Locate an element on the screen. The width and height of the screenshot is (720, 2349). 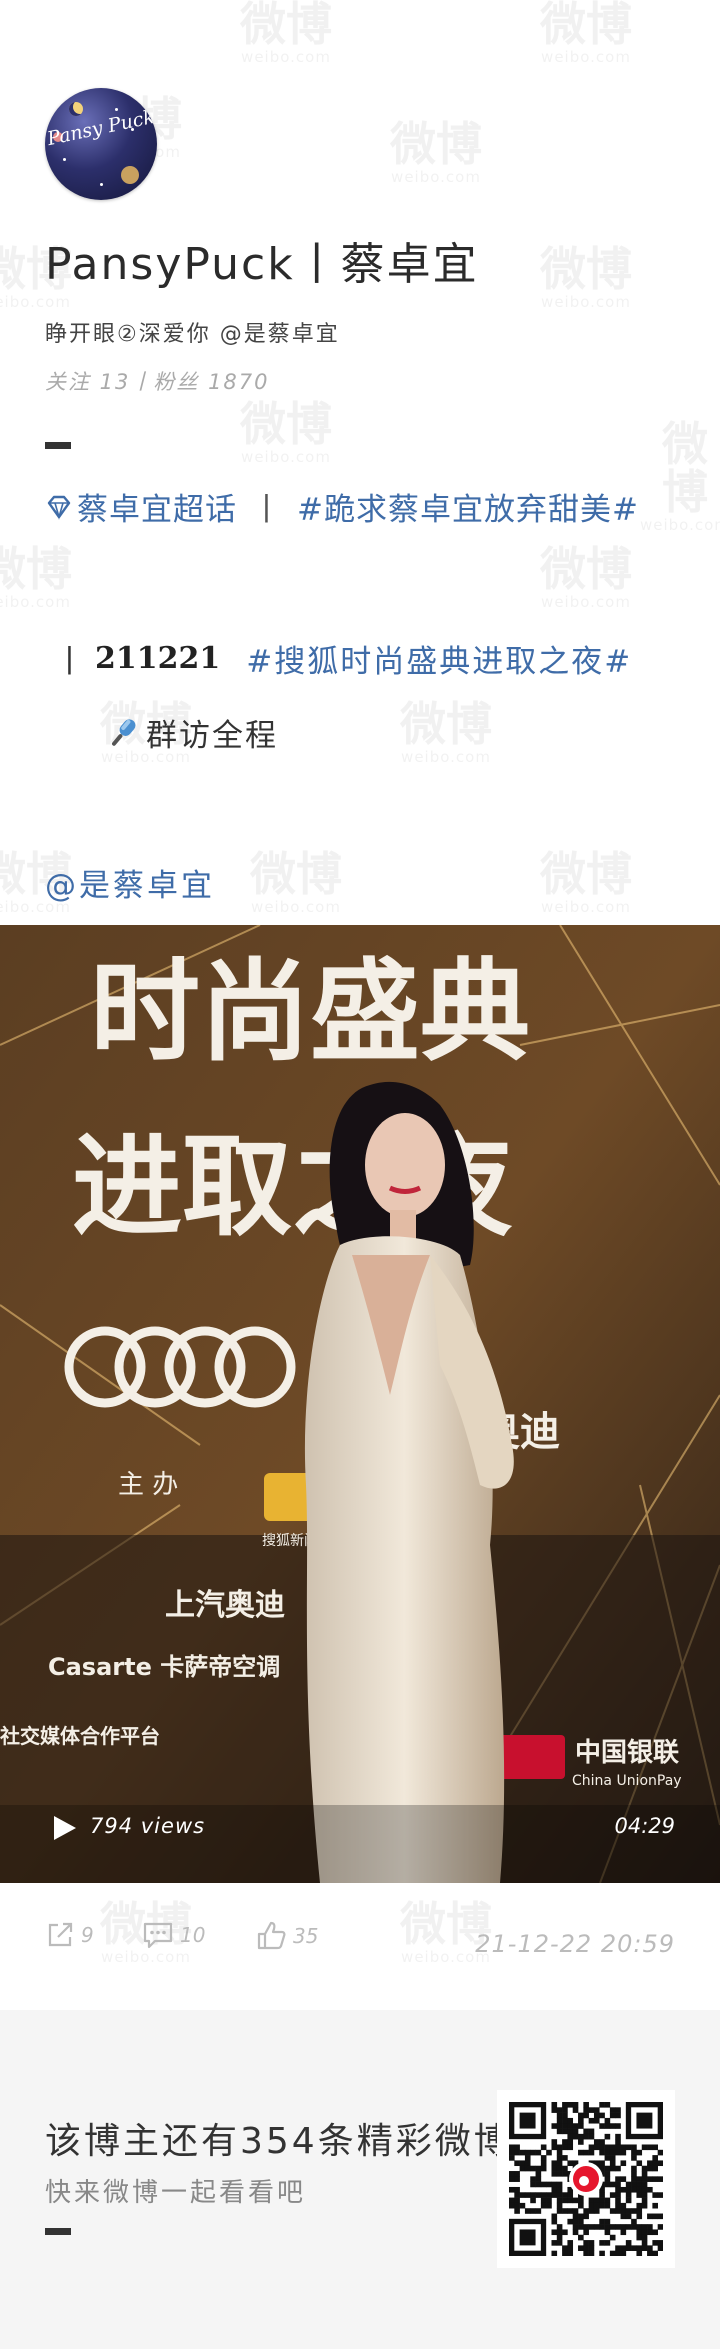
repost-count: 9 is located at coordinates (87, 1935).